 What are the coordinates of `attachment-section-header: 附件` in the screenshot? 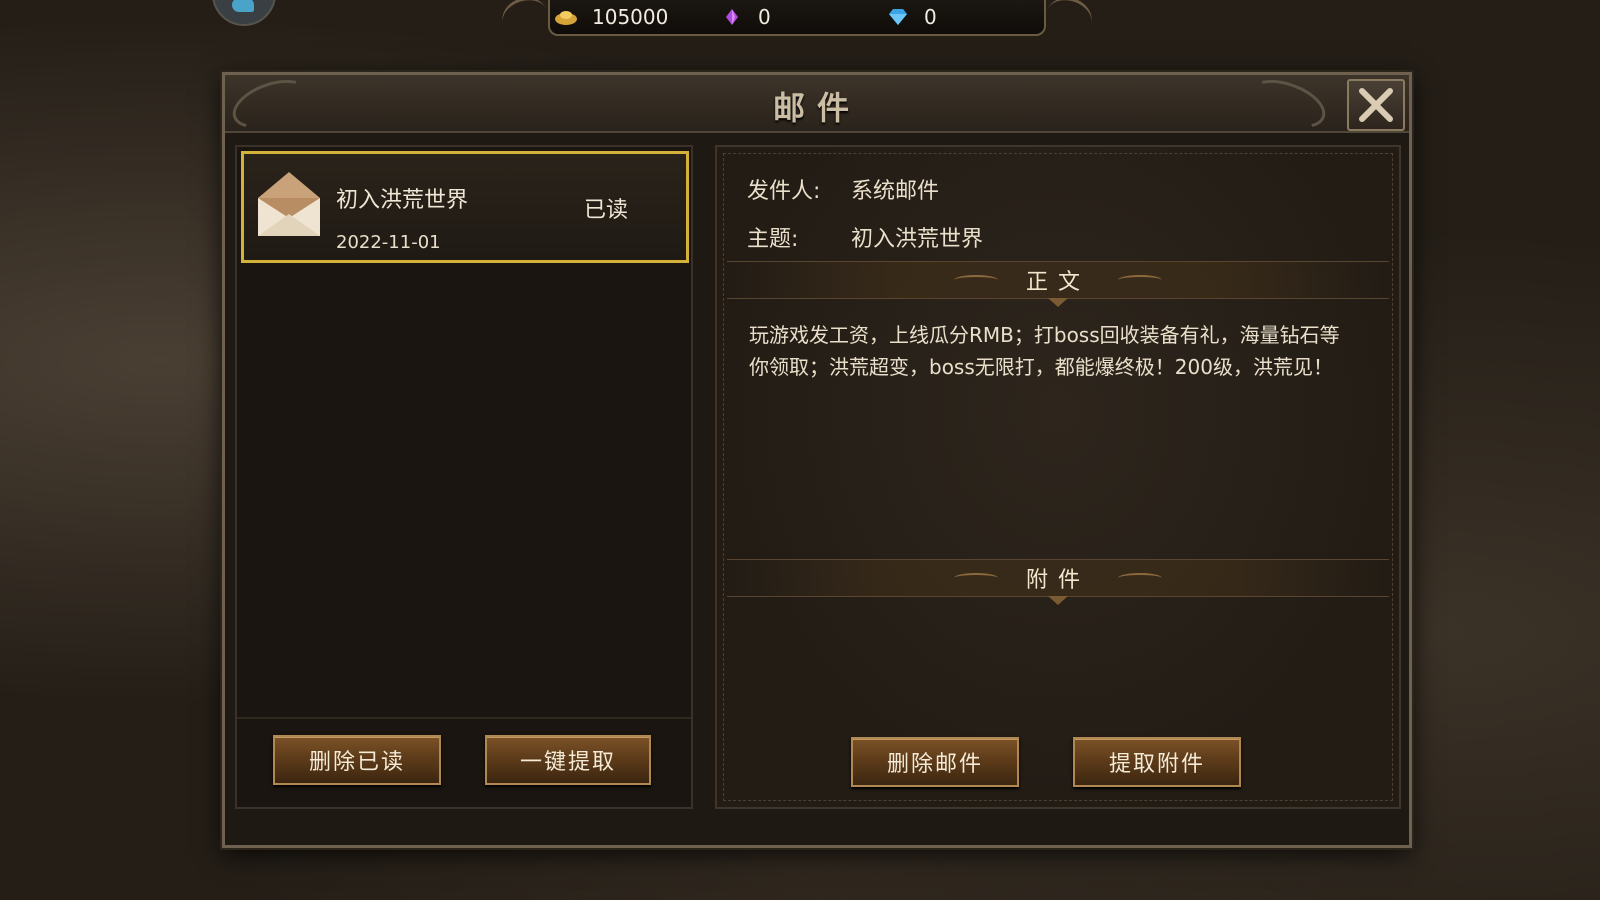 It's located at (1058, 582).